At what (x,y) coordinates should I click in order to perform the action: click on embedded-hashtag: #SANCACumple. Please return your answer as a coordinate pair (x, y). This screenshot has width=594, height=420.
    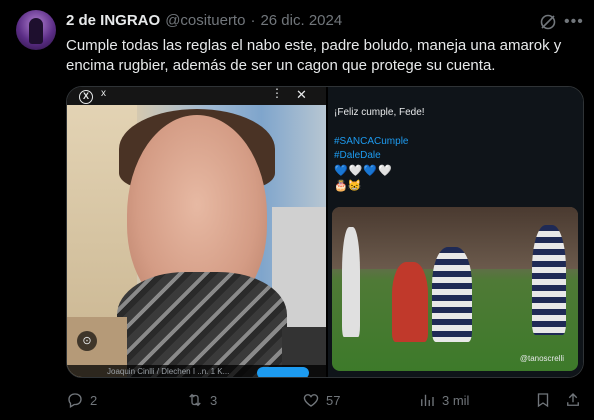
    Looking at the image, I should click on (371, 141).